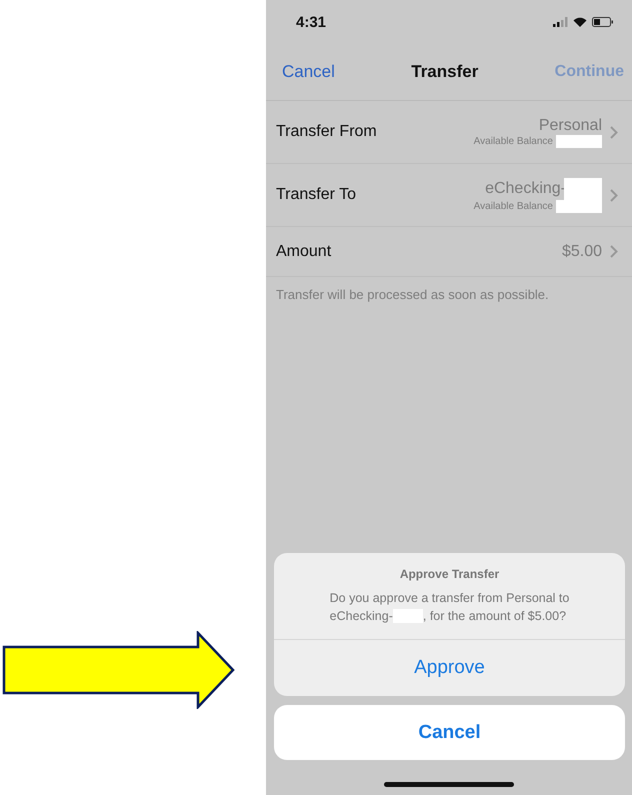 The image size is (632, 795). What do you see at coordinates (361, 616) in the screenshot?
I see `alert-message: eChecking-` at bounding box center [361, 616].